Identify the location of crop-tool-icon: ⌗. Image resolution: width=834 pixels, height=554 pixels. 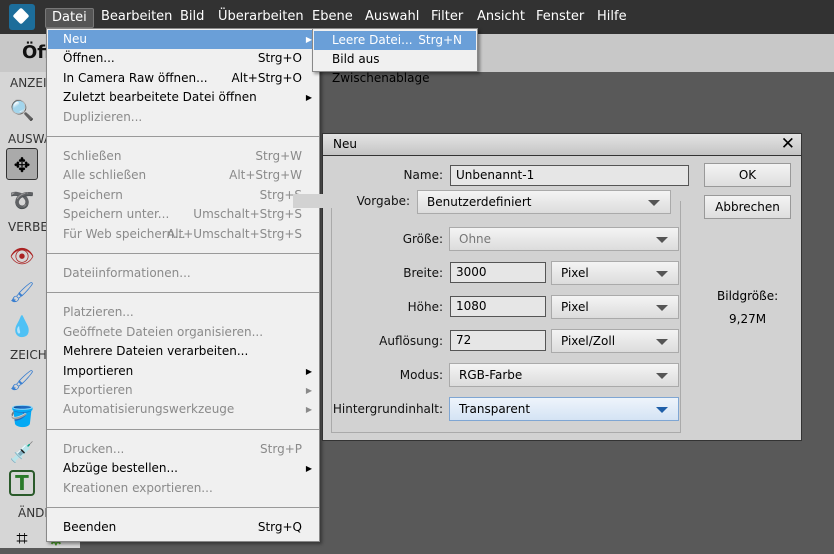
(22, 538).